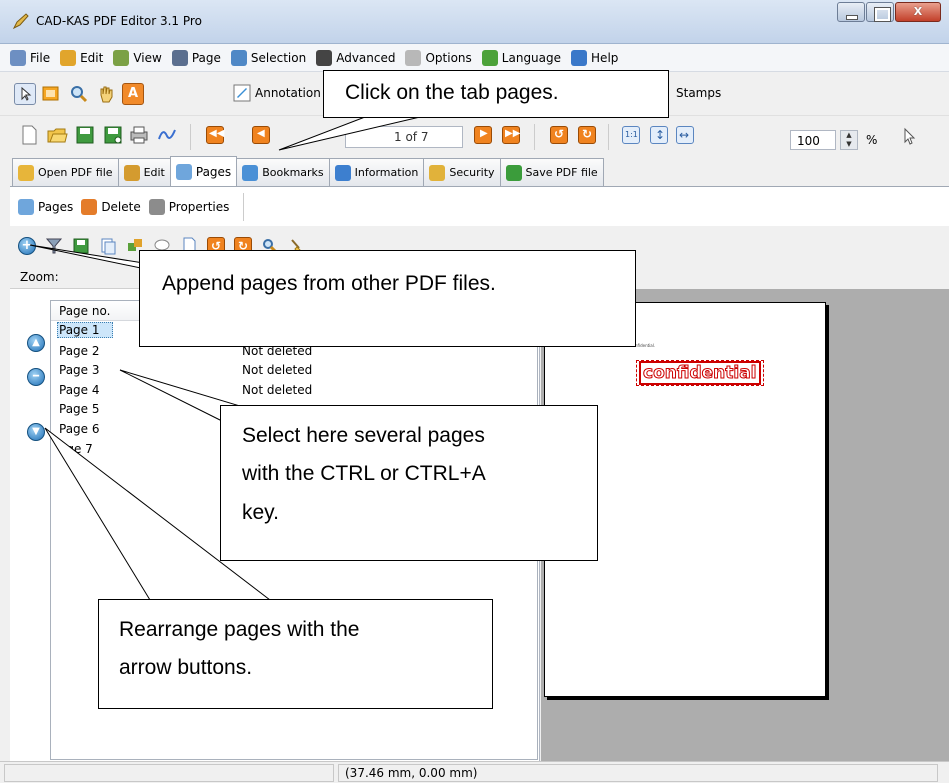  What do you see at coordinates (700, 373) in the screenshot?
I see `confidential-stamp: confidential` at bounding box center [700, 373].